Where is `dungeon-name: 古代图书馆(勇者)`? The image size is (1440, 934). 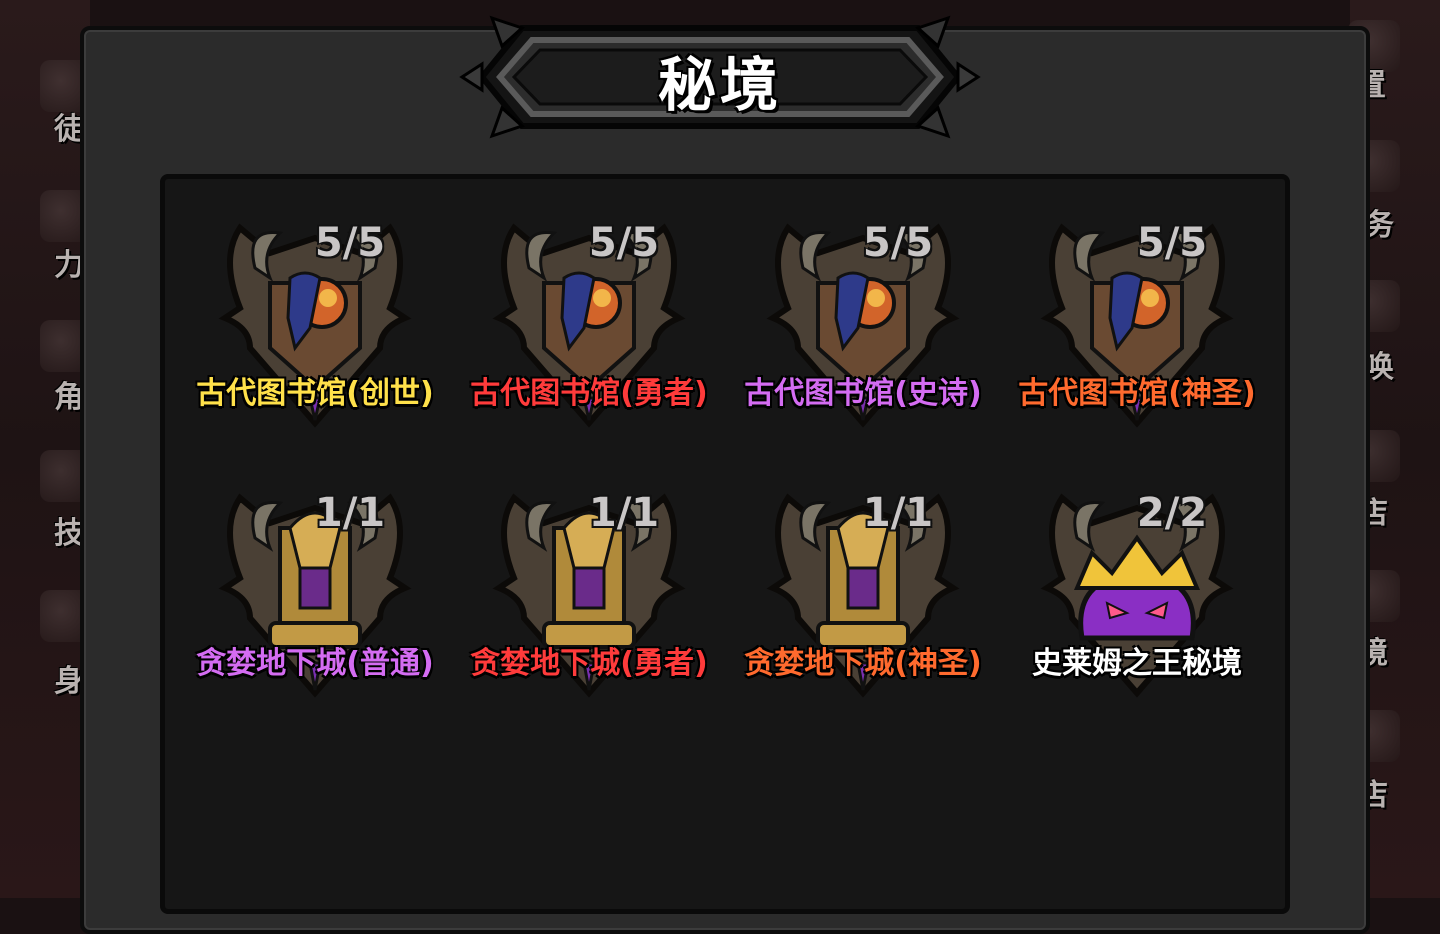
dungeon-name: 古代图书馆(勇者) is located at coordinates (589, 390).